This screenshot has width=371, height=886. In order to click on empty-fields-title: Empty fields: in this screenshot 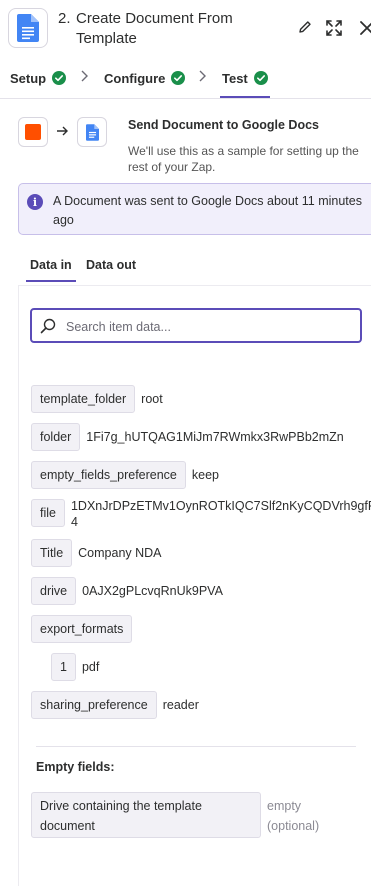, I will do `click(75, 767)`.